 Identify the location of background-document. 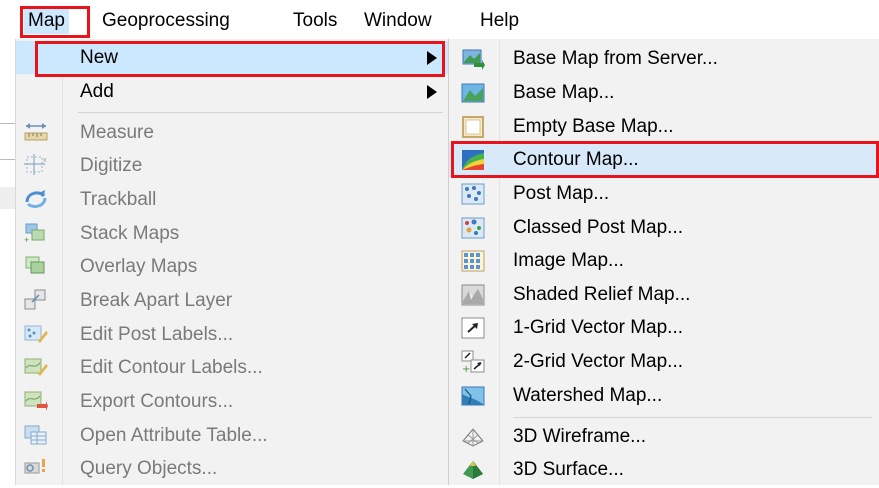
(7, 262).